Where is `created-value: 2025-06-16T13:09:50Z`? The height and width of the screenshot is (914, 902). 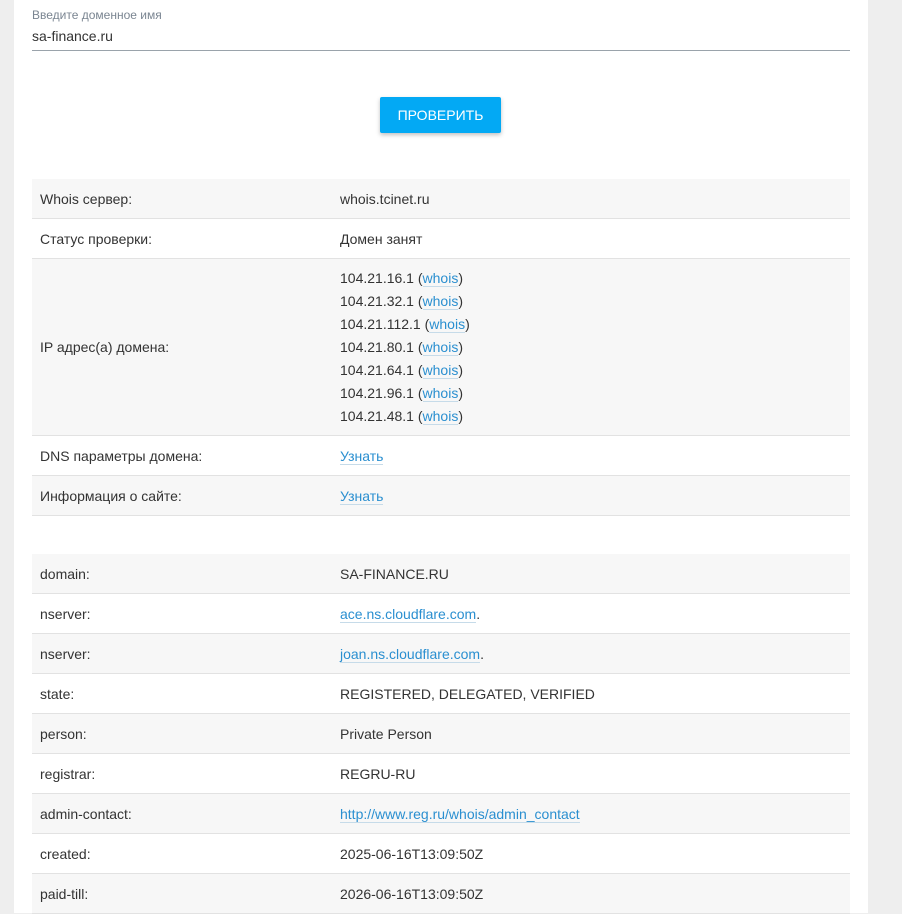
created-value: 2025-06-16T13:09:50Z is located at coordinates (595, 853).